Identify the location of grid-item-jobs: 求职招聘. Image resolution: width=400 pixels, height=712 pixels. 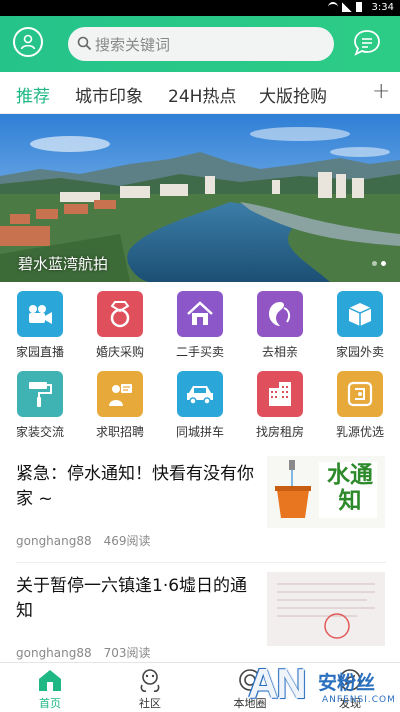
(120, 403).